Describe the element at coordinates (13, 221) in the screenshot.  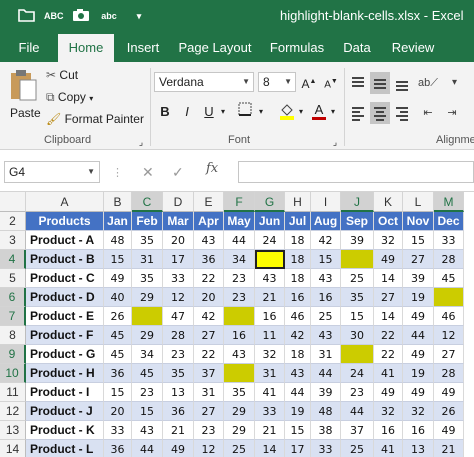
I see `row-header: 2` at that location.